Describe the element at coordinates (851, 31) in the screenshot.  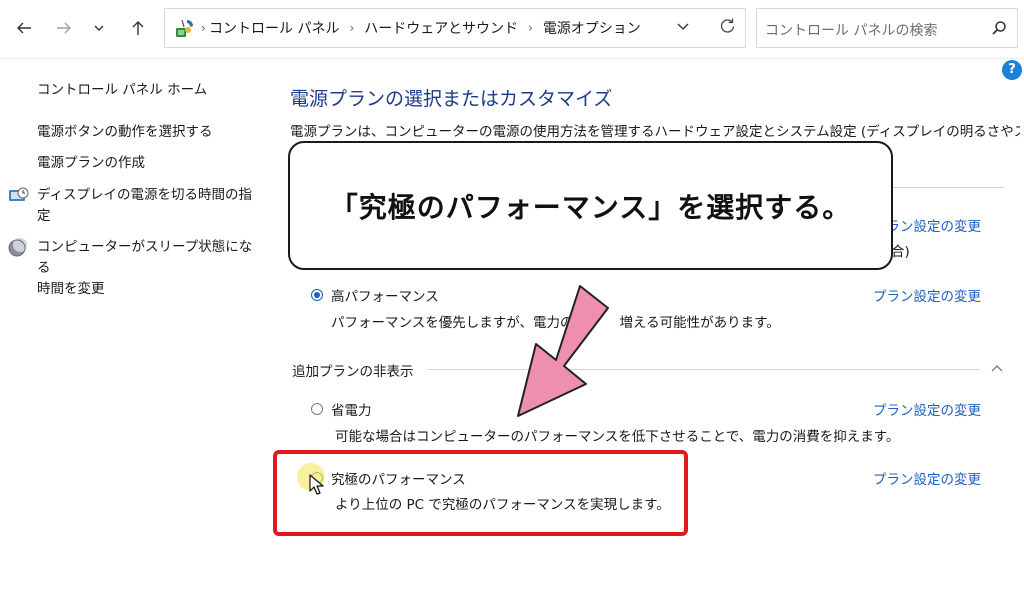
I see `search-placeholder: コントロール パネルの検索` at that location.